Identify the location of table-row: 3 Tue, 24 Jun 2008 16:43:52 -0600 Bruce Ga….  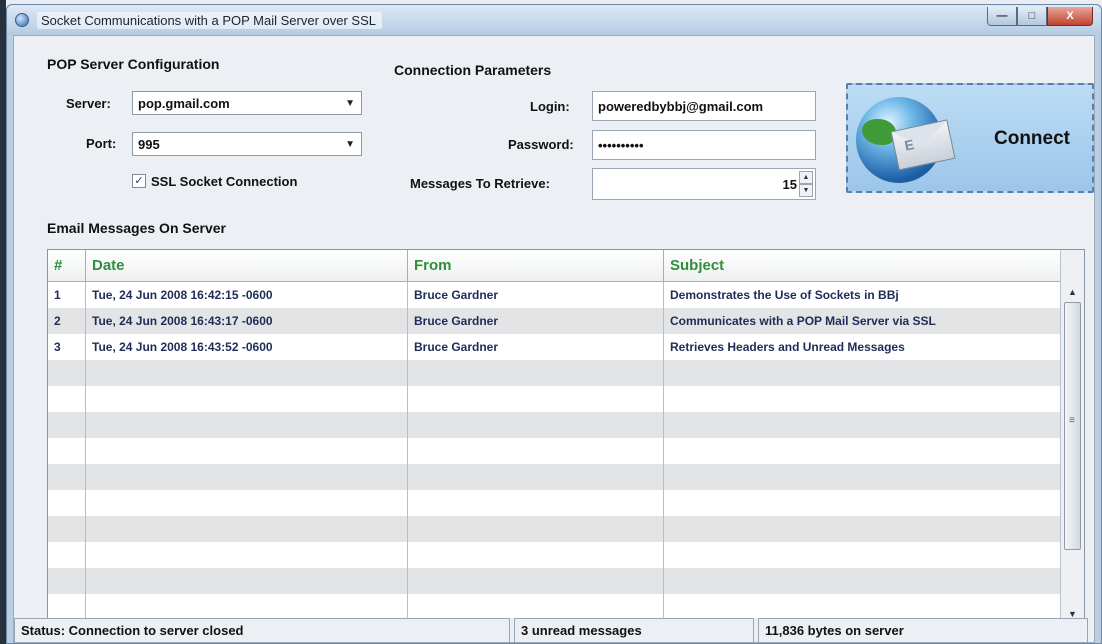
(554, 347).